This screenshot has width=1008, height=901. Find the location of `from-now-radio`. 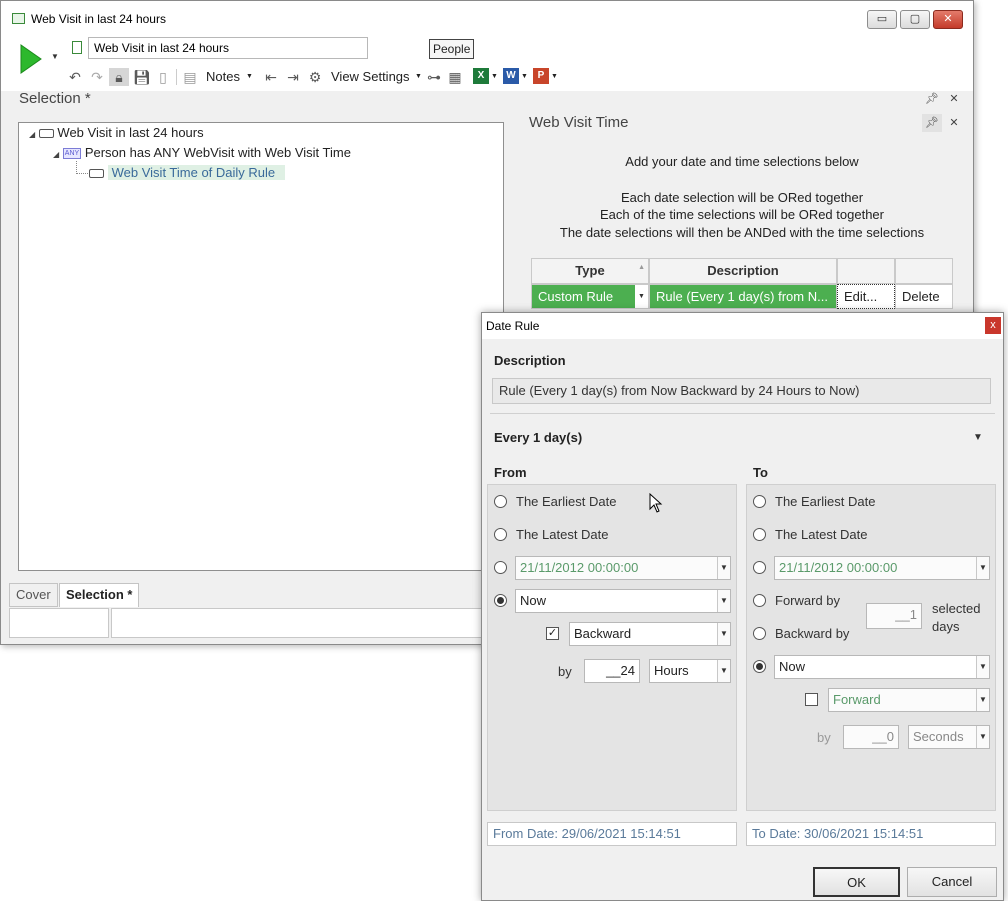

from-now-radio is located at coordinates (500, 600).